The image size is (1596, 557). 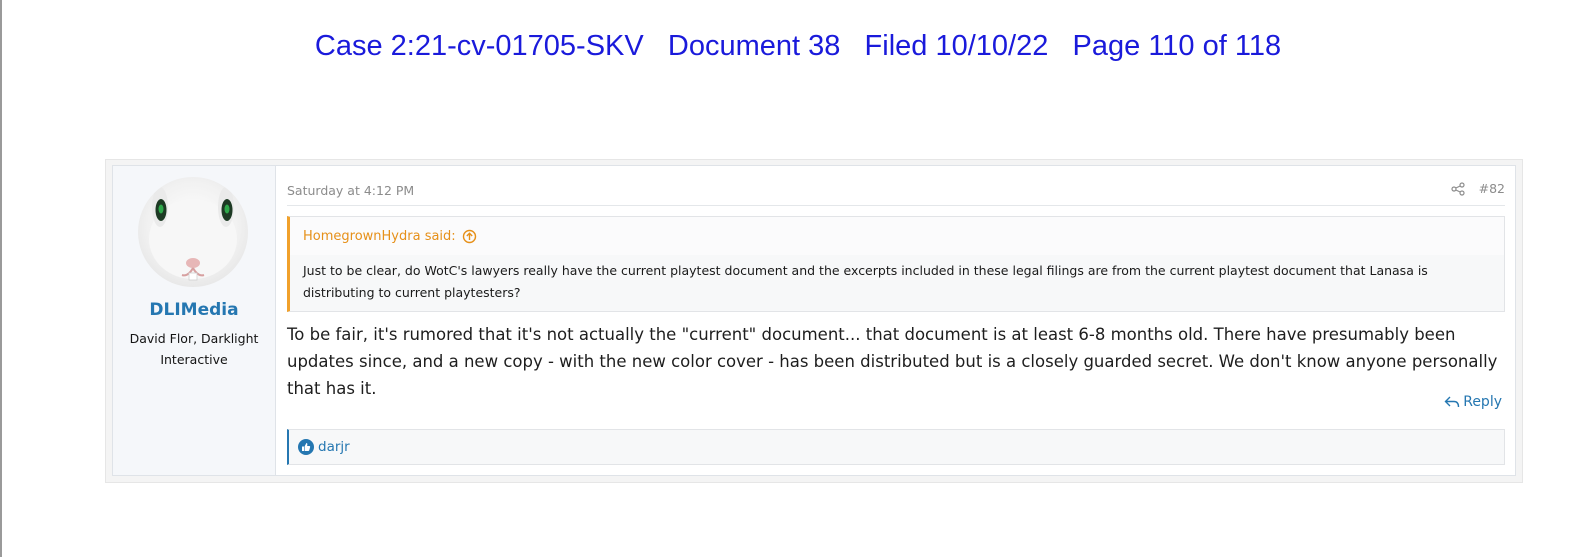 I want to click on reaction-users: darjr, so click(x=334, y=447).